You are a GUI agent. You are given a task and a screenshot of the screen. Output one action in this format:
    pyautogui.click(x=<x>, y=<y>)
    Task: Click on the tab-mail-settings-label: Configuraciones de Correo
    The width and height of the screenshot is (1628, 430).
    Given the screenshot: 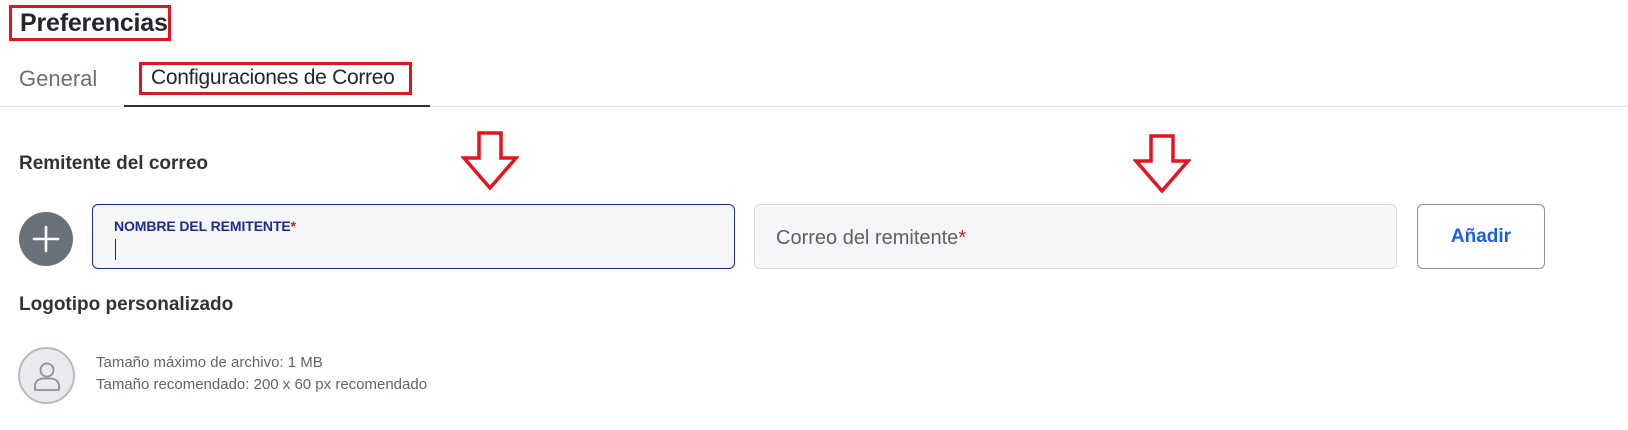 What is the action you would take?
    pyautogui.click(x=275, y=78)
    